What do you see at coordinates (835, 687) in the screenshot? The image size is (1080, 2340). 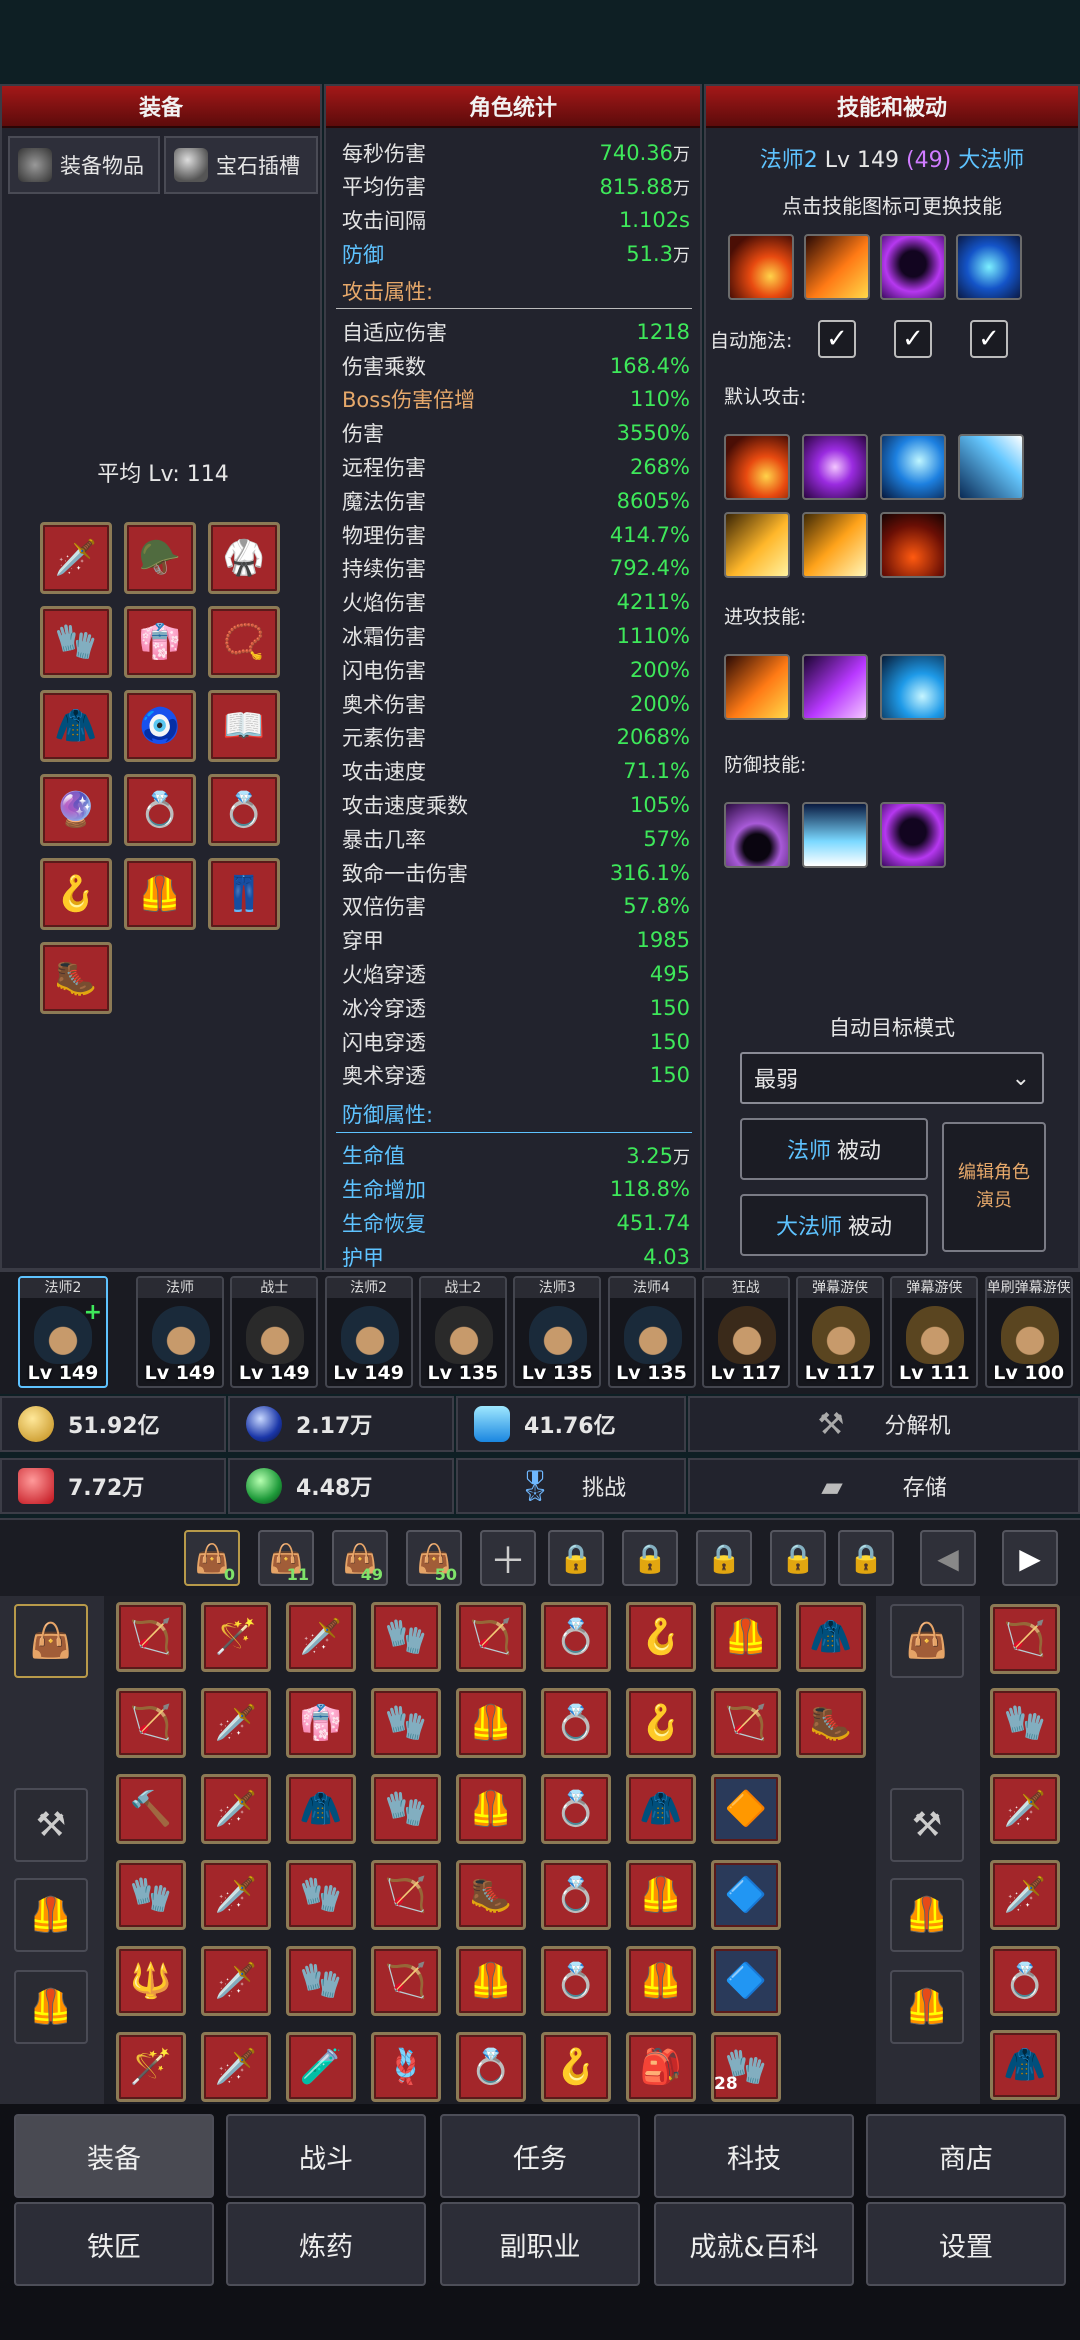 I see `offense-arcane-missile-icon` at bounding box center [835, 687].